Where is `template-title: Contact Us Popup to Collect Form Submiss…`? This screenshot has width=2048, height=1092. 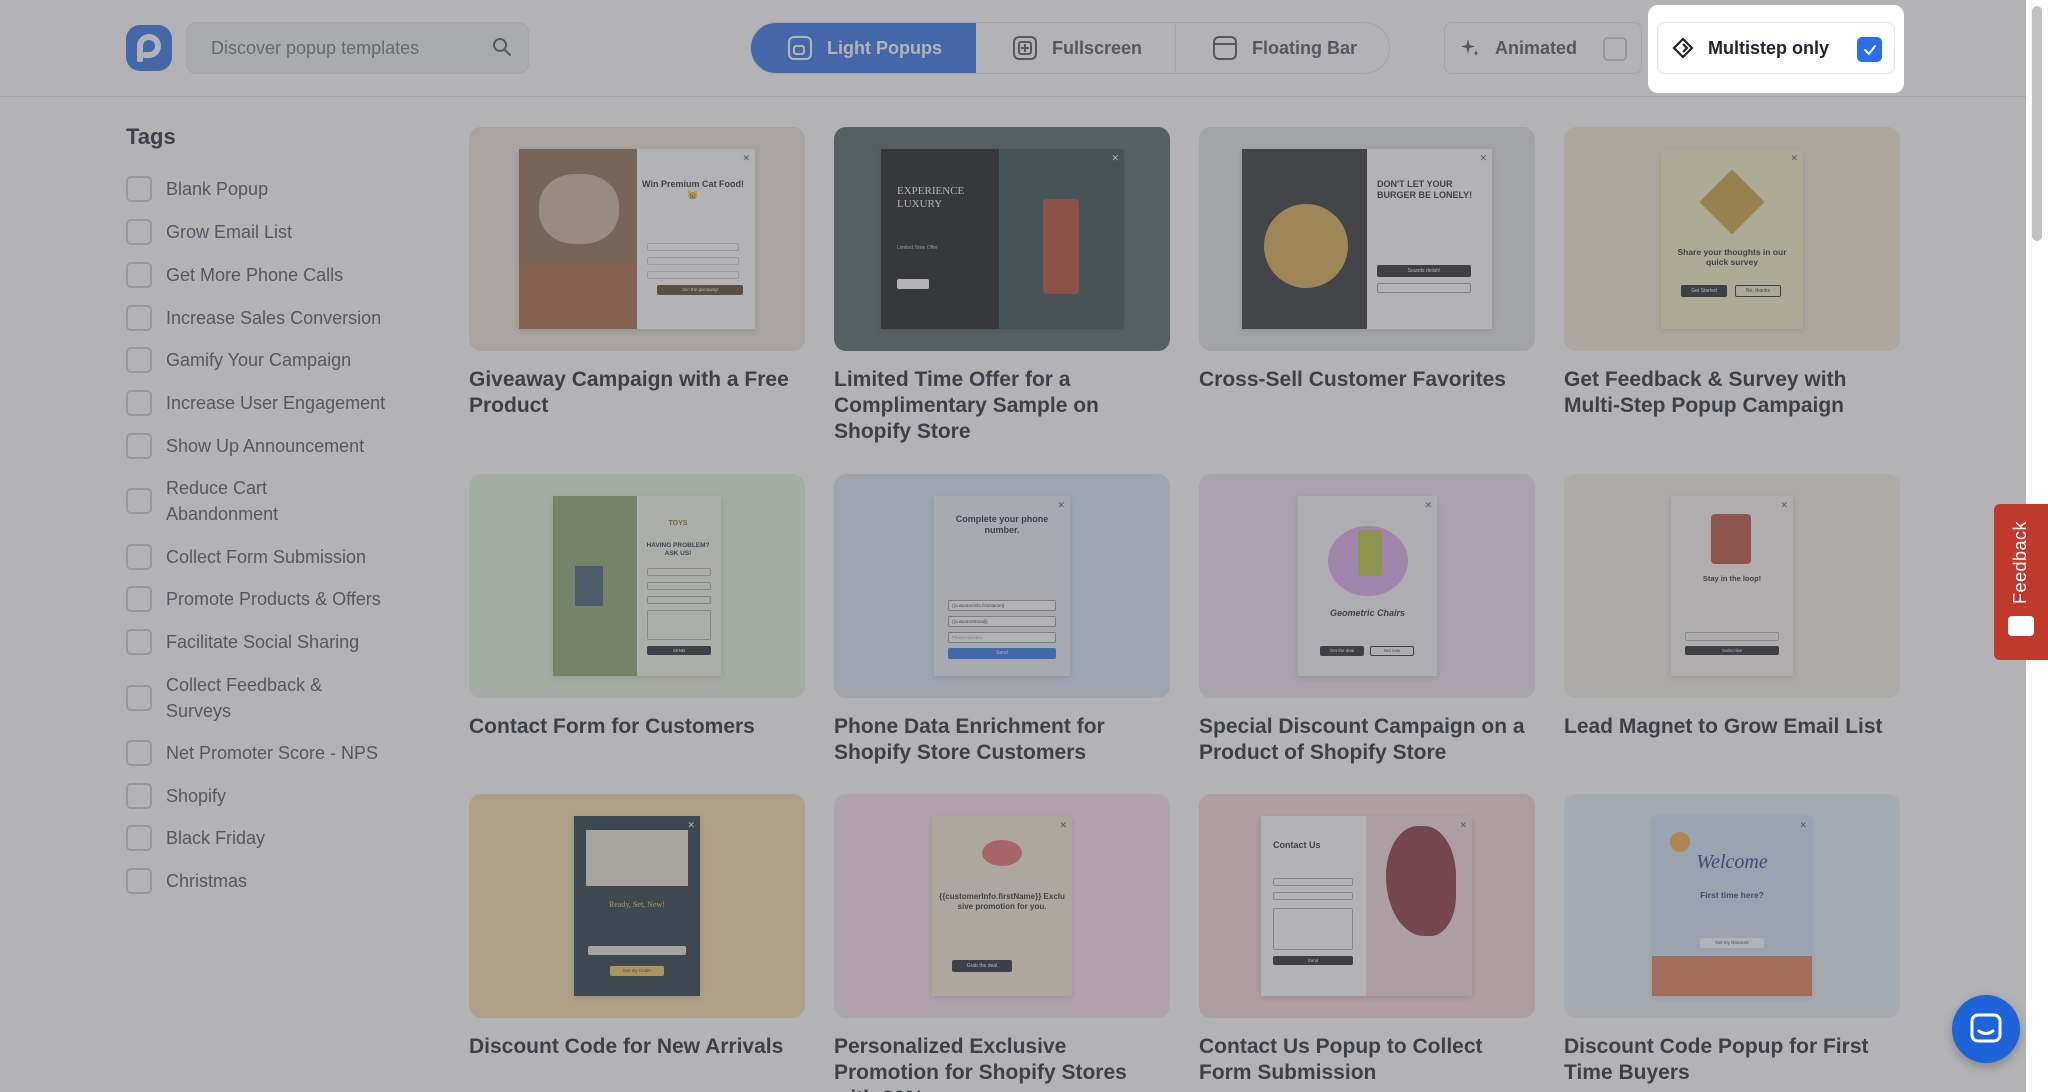 template-title: Contact Us Popup to Collect Form Submiss… is located at coordinates (1369, 1060).